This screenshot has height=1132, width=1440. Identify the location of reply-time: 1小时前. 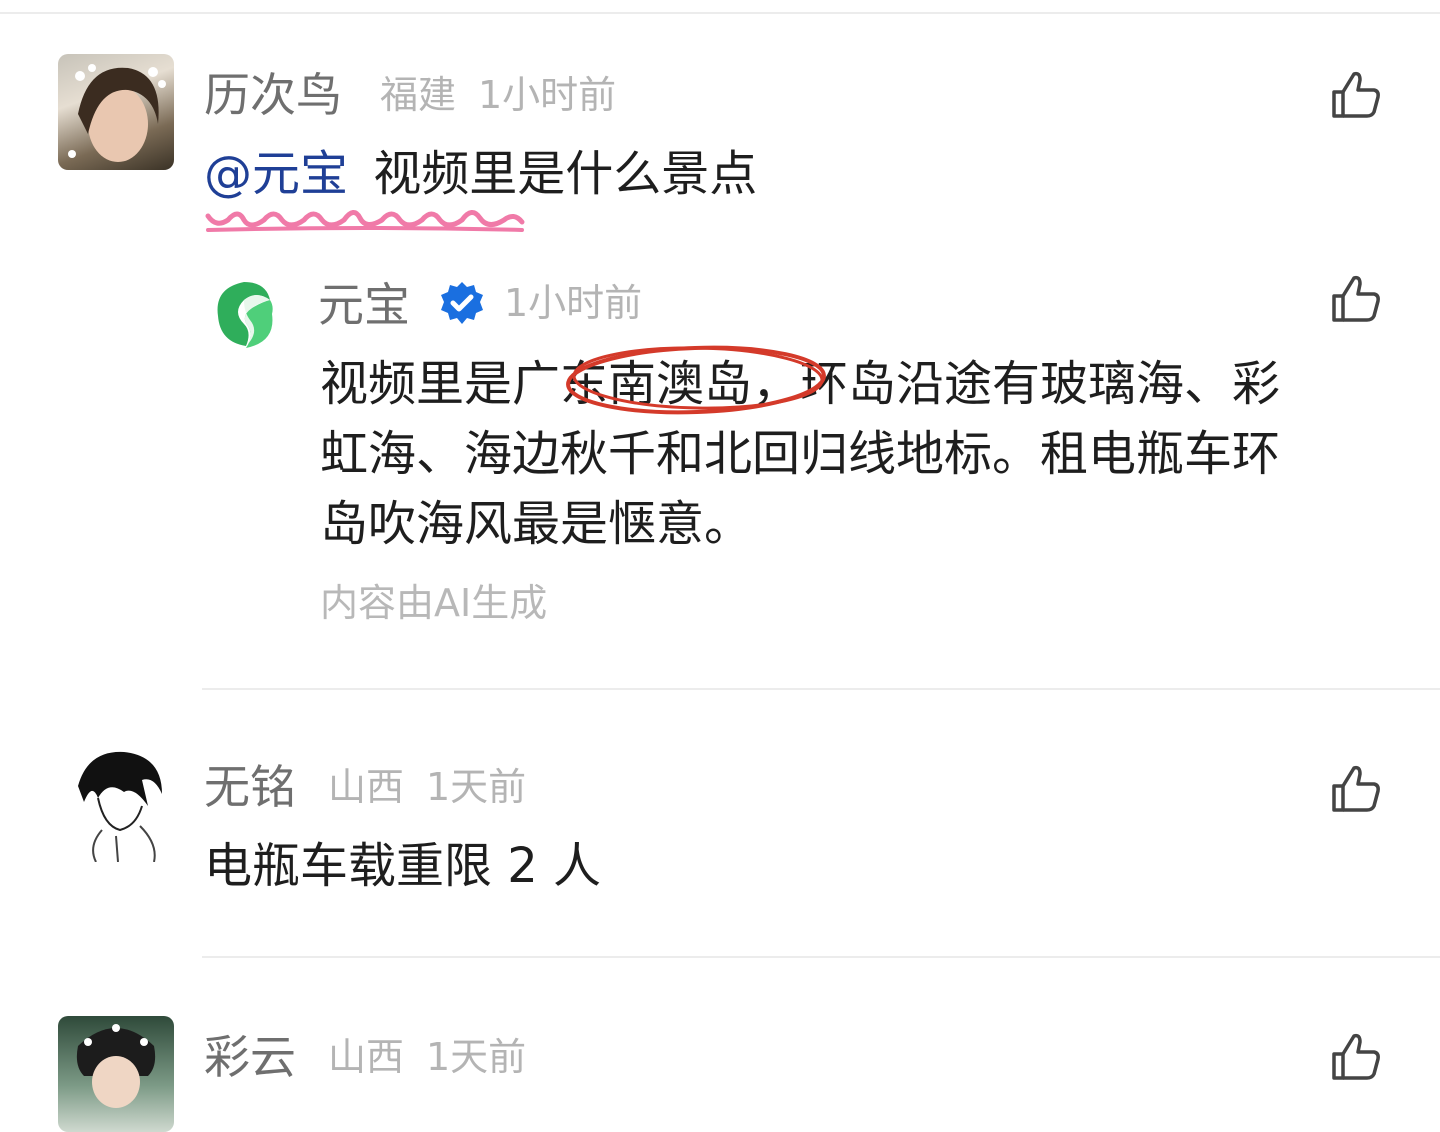
(573, 303).